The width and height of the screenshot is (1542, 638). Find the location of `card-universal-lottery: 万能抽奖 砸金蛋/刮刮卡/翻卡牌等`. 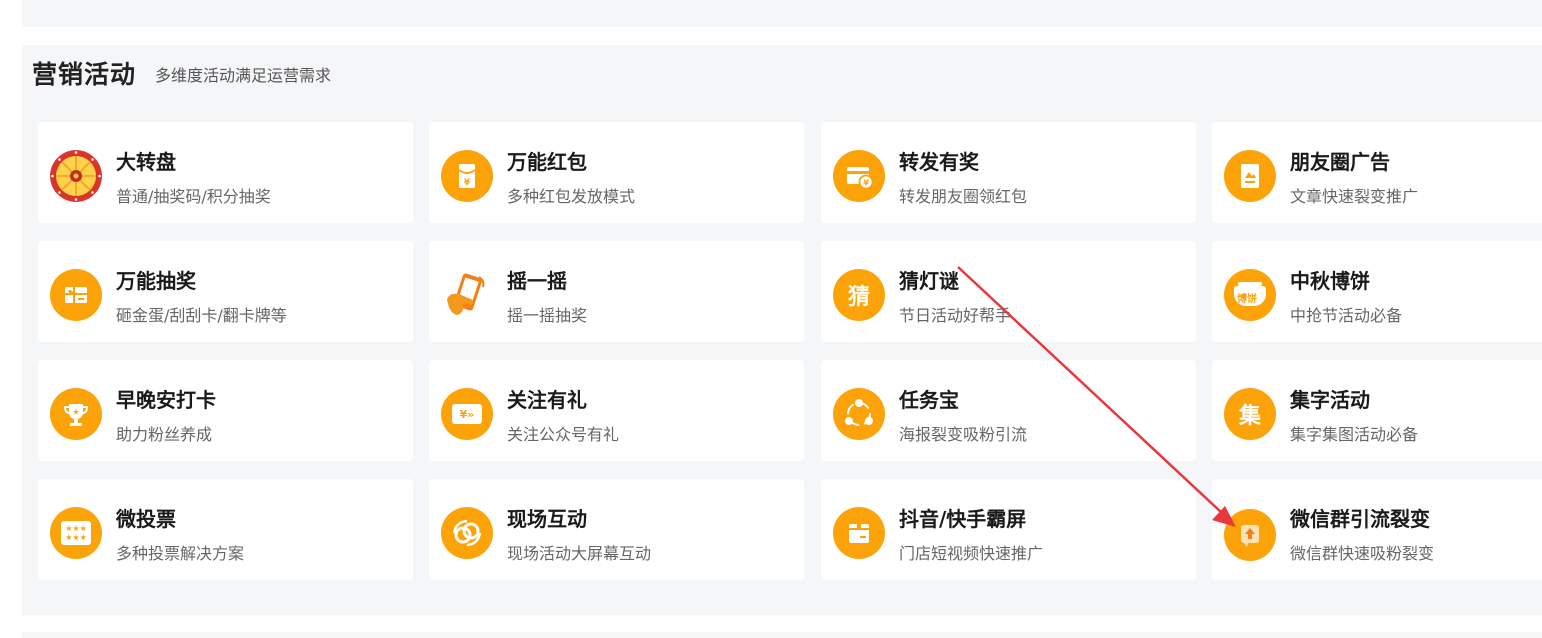

card-universal-lottery: 万能抽奖 砸金蛋/刮刮卡/翻卡牌等 is located at coordinates (225, 291).